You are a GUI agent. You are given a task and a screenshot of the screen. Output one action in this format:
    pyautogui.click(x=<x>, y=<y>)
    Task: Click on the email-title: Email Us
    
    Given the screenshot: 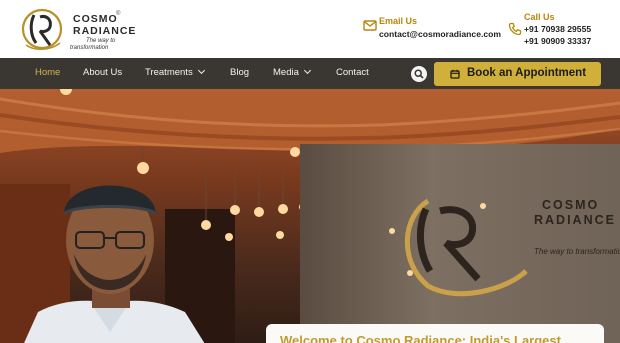 What is the action you would take?
    pyautogui.click(x=398, y=21)
    